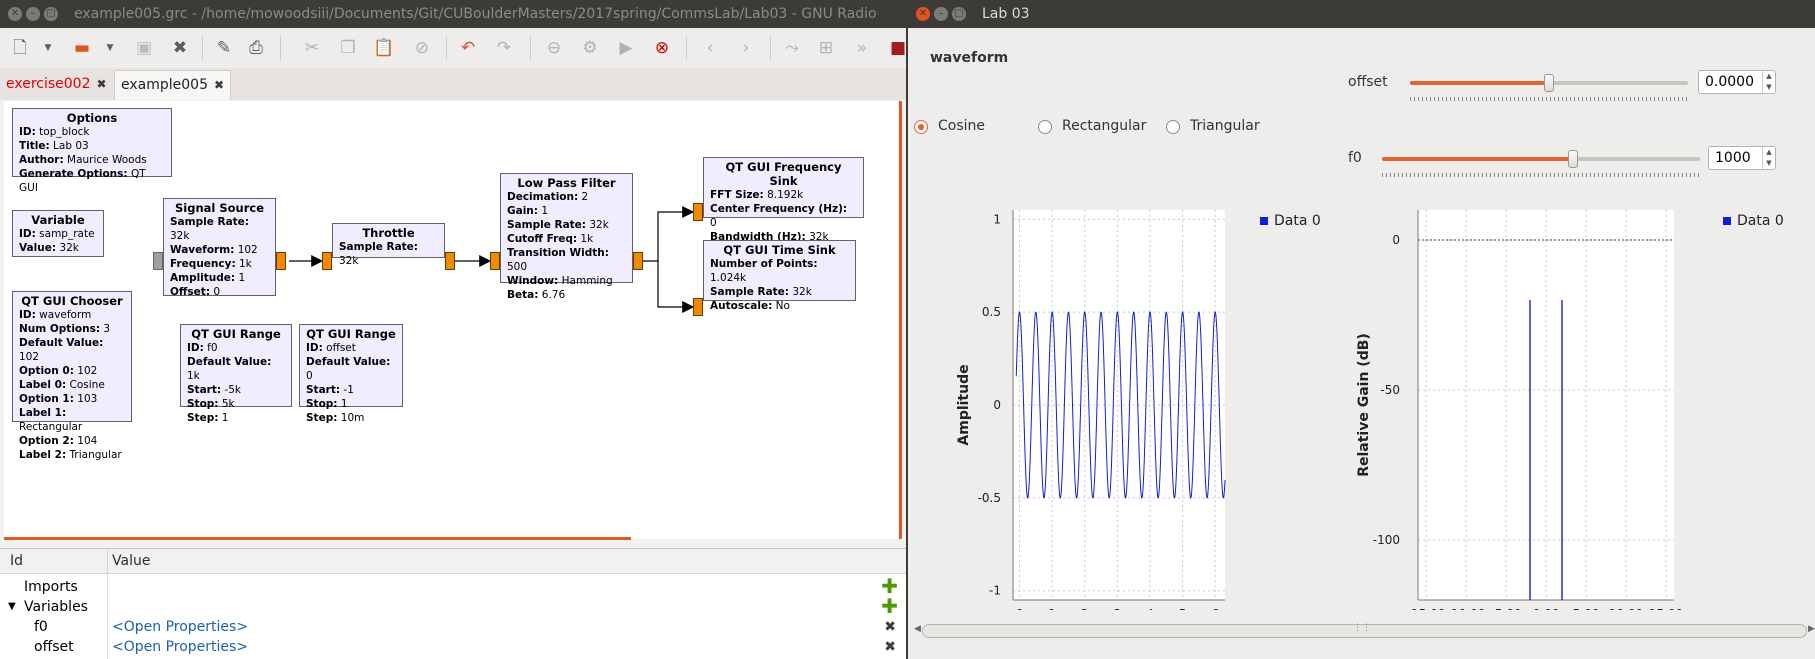 Image resolution: width=1815 pixels, height=659 pixels. I want to click on variable-id: f0, so click(41, 627).